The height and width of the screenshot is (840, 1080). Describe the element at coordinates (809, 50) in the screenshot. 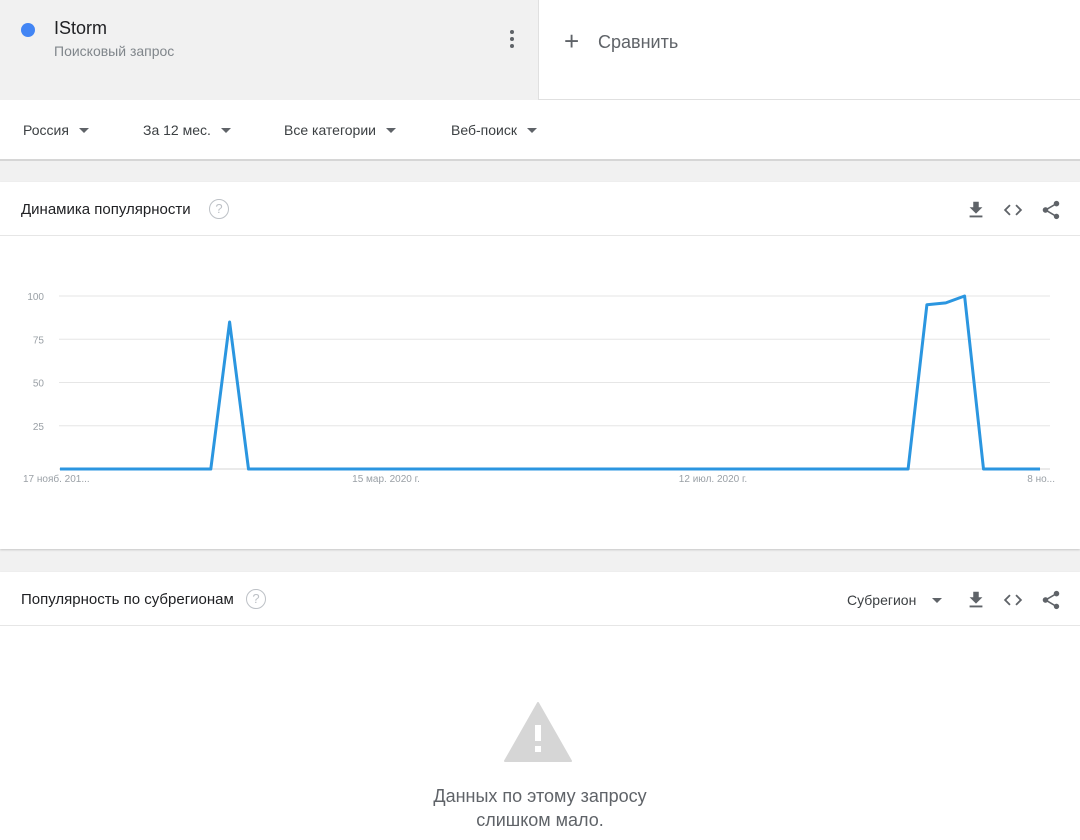

I see `compare-button: + Сравнить` at that location.